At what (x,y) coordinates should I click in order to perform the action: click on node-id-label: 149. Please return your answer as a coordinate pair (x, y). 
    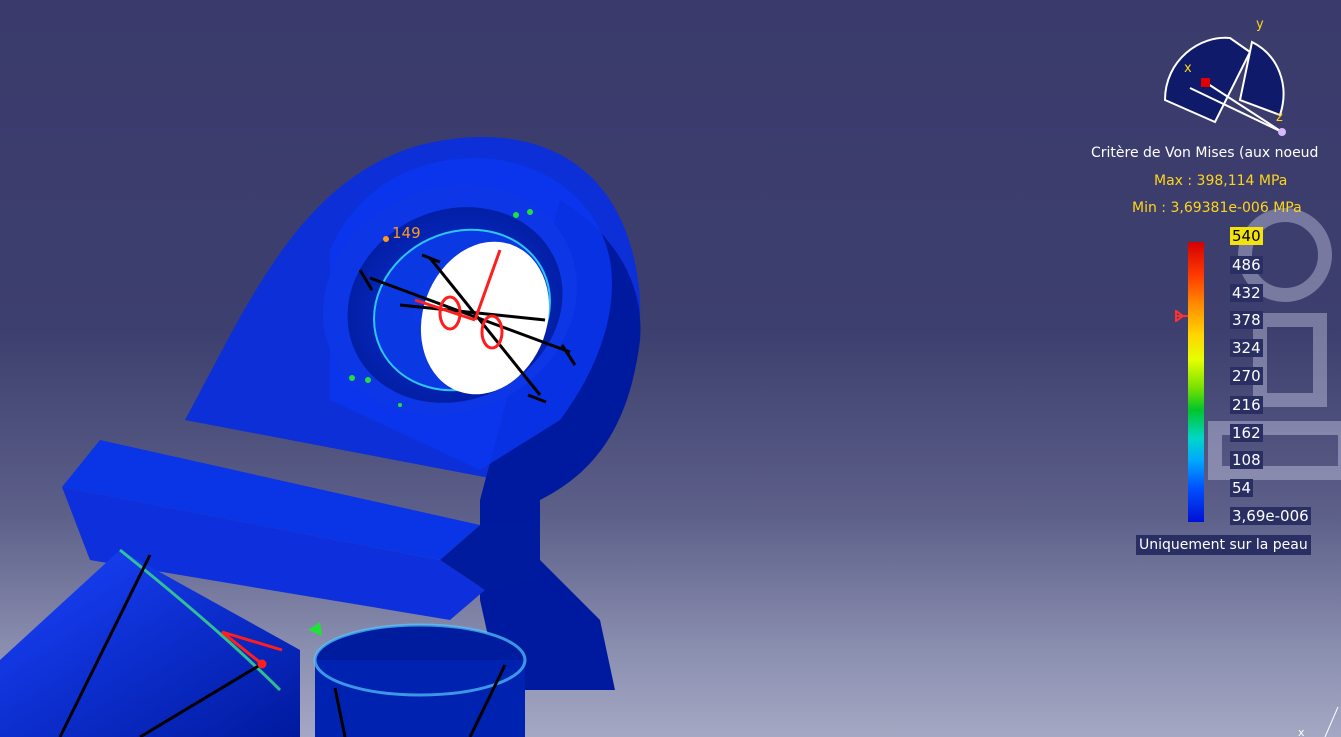
    Looking at the image, I should click on (406, 233).